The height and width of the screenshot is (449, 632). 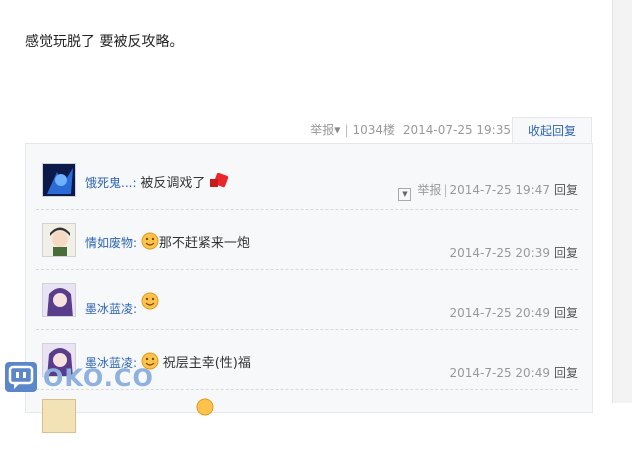 I want to click on reply-user-row: 饿死鬼...: 被反调戏了, so click(x=157, y=181).